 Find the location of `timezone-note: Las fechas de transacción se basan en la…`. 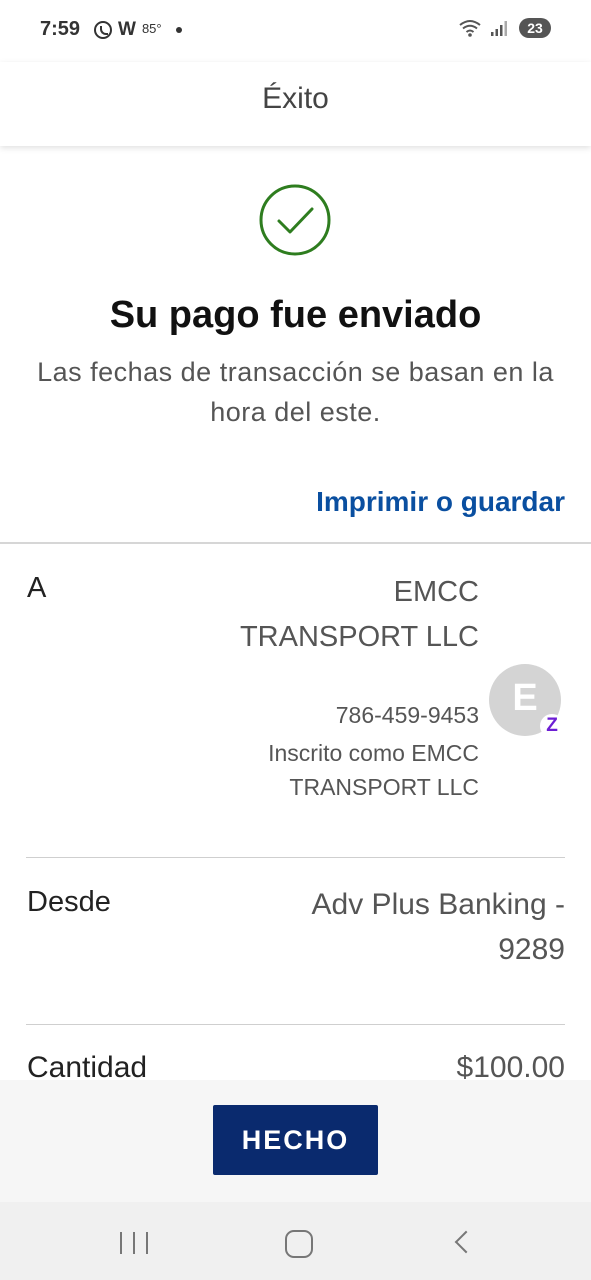

timezone-note: Las fechas de transacción se basan en la… is located at coordinates (295, 392).